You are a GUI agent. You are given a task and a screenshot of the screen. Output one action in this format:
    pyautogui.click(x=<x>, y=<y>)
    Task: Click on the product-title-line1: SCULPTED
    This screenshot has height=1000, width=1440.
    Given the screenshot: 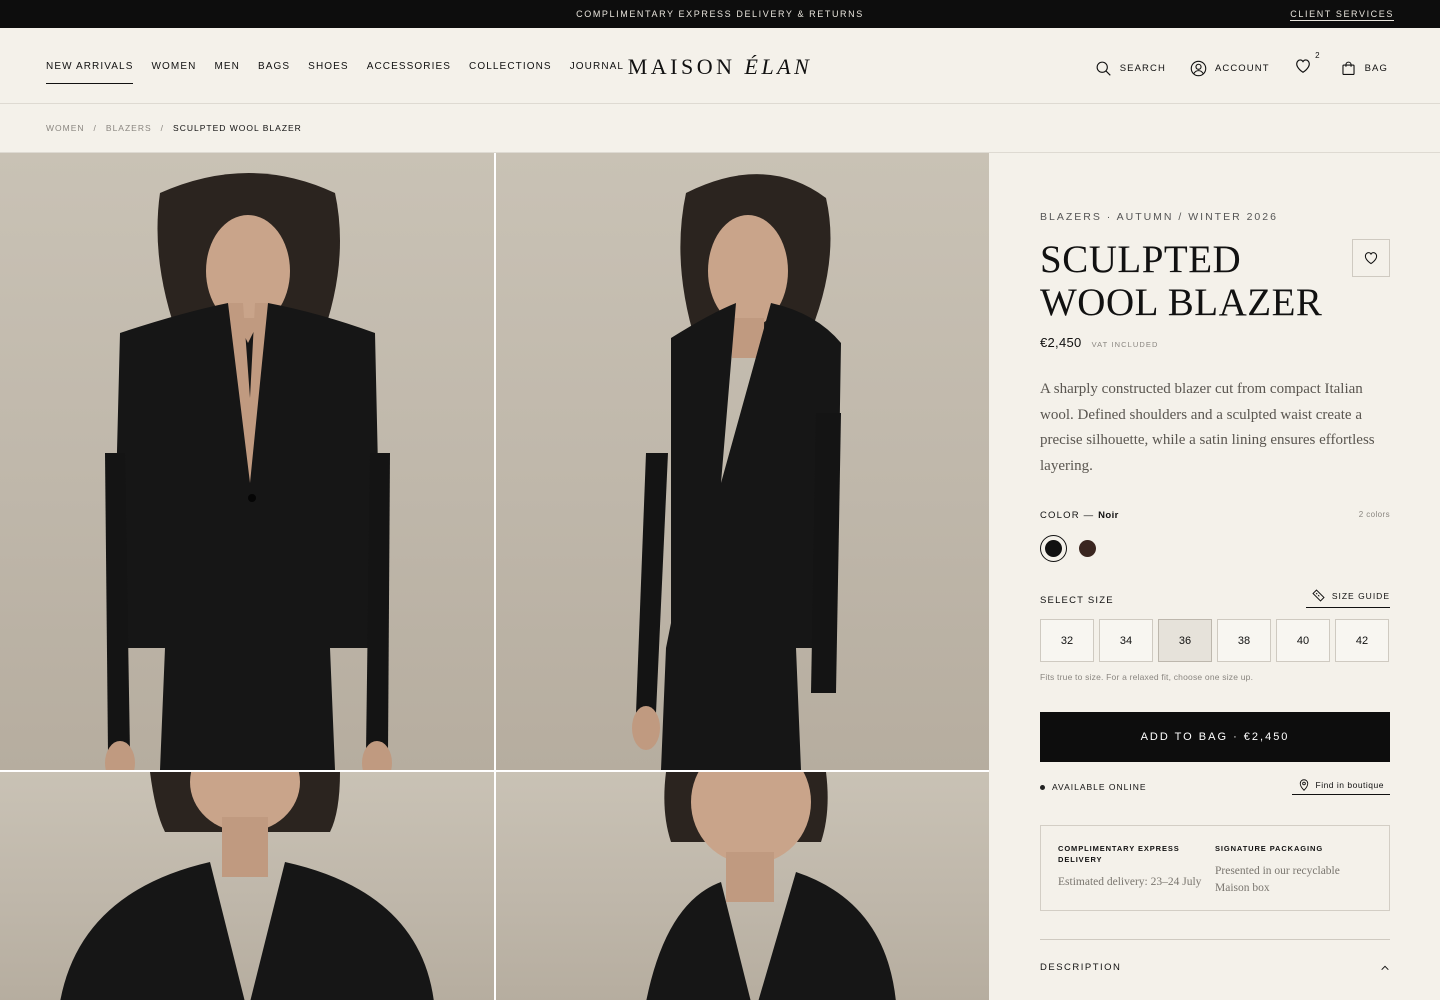 What is the action you would take?
    pyautogui.click(x=1141, y=259)
    